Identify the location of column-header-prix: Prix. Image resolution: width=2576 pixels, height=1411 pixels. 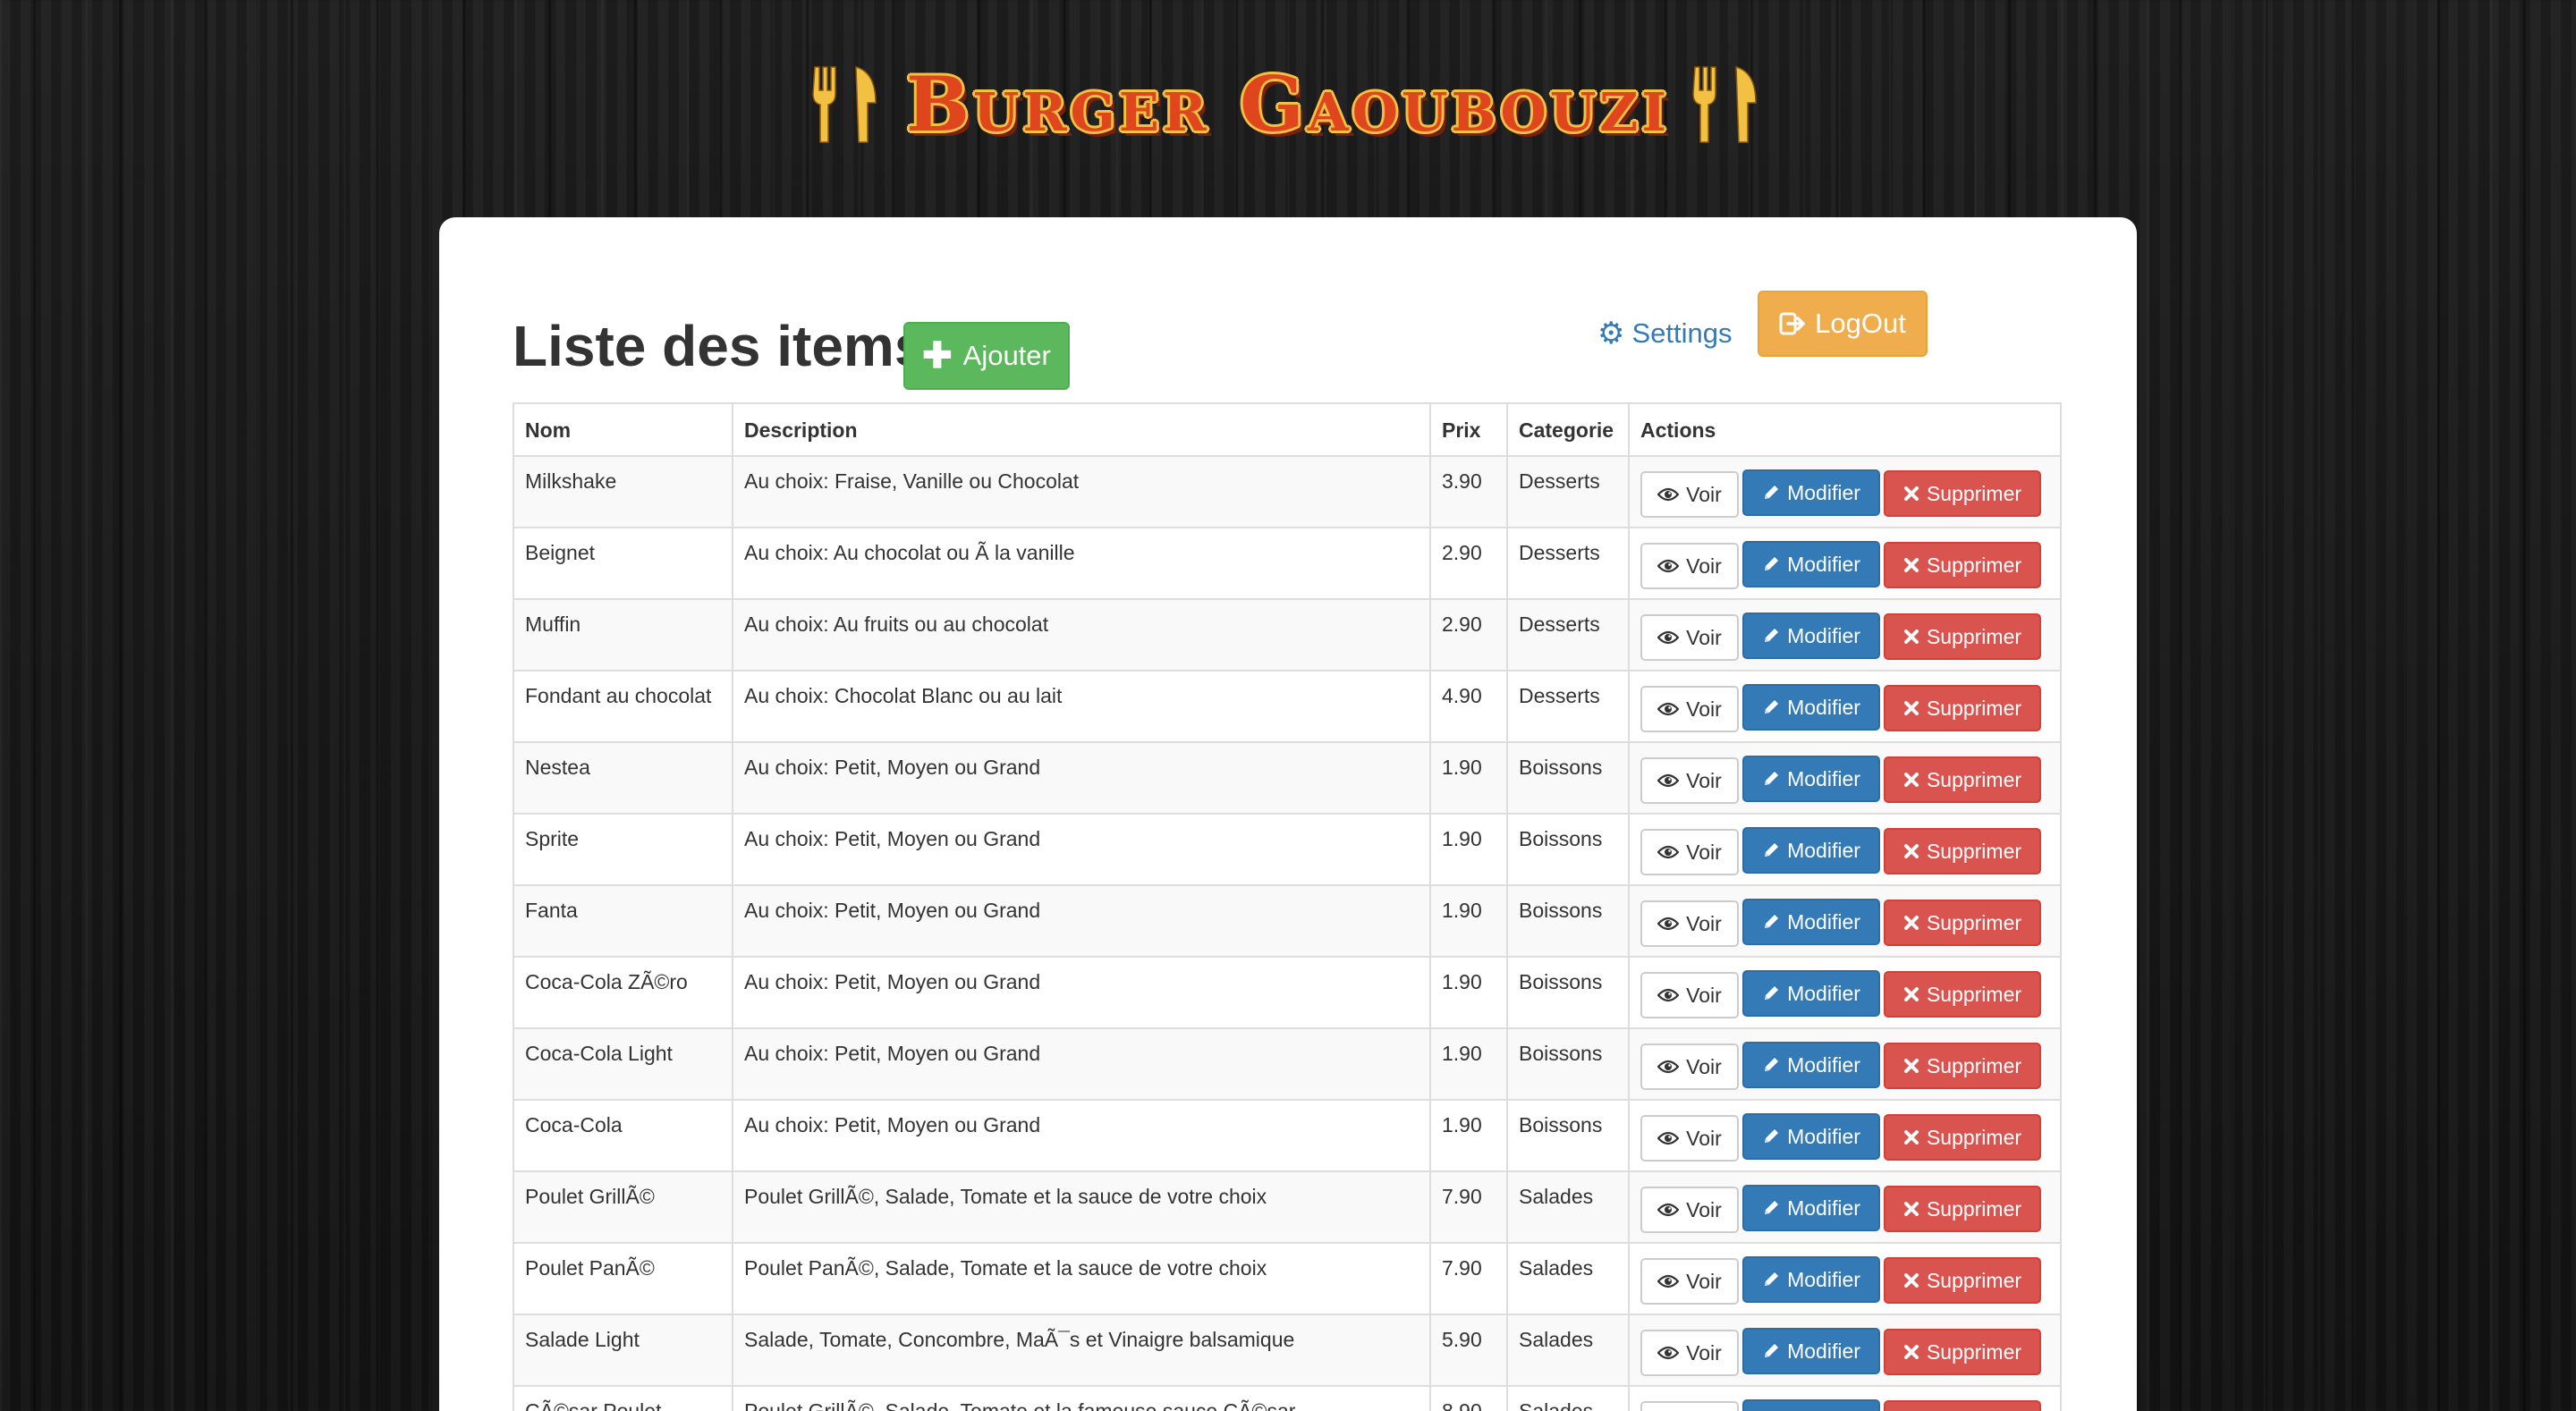
(1468, 429).